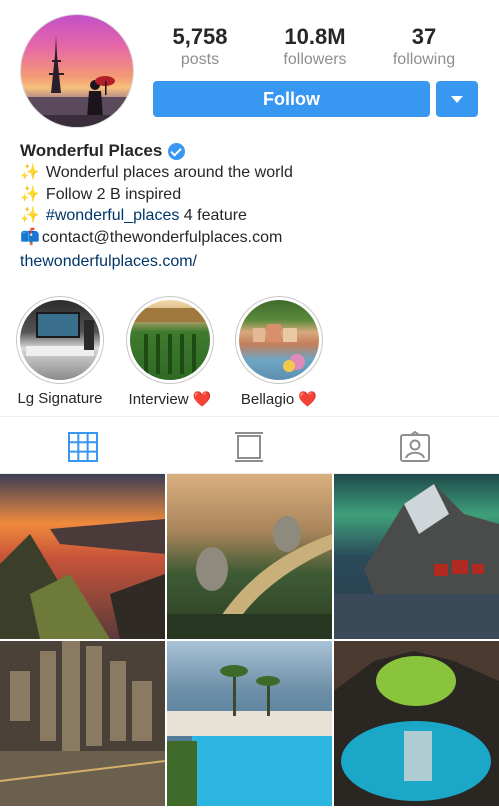 The image size is (499, 811). Describe the element at coordinates (255, 195) in the screenshot. I see `bio-line: ✨ Follow 2 B inspired` at that location.